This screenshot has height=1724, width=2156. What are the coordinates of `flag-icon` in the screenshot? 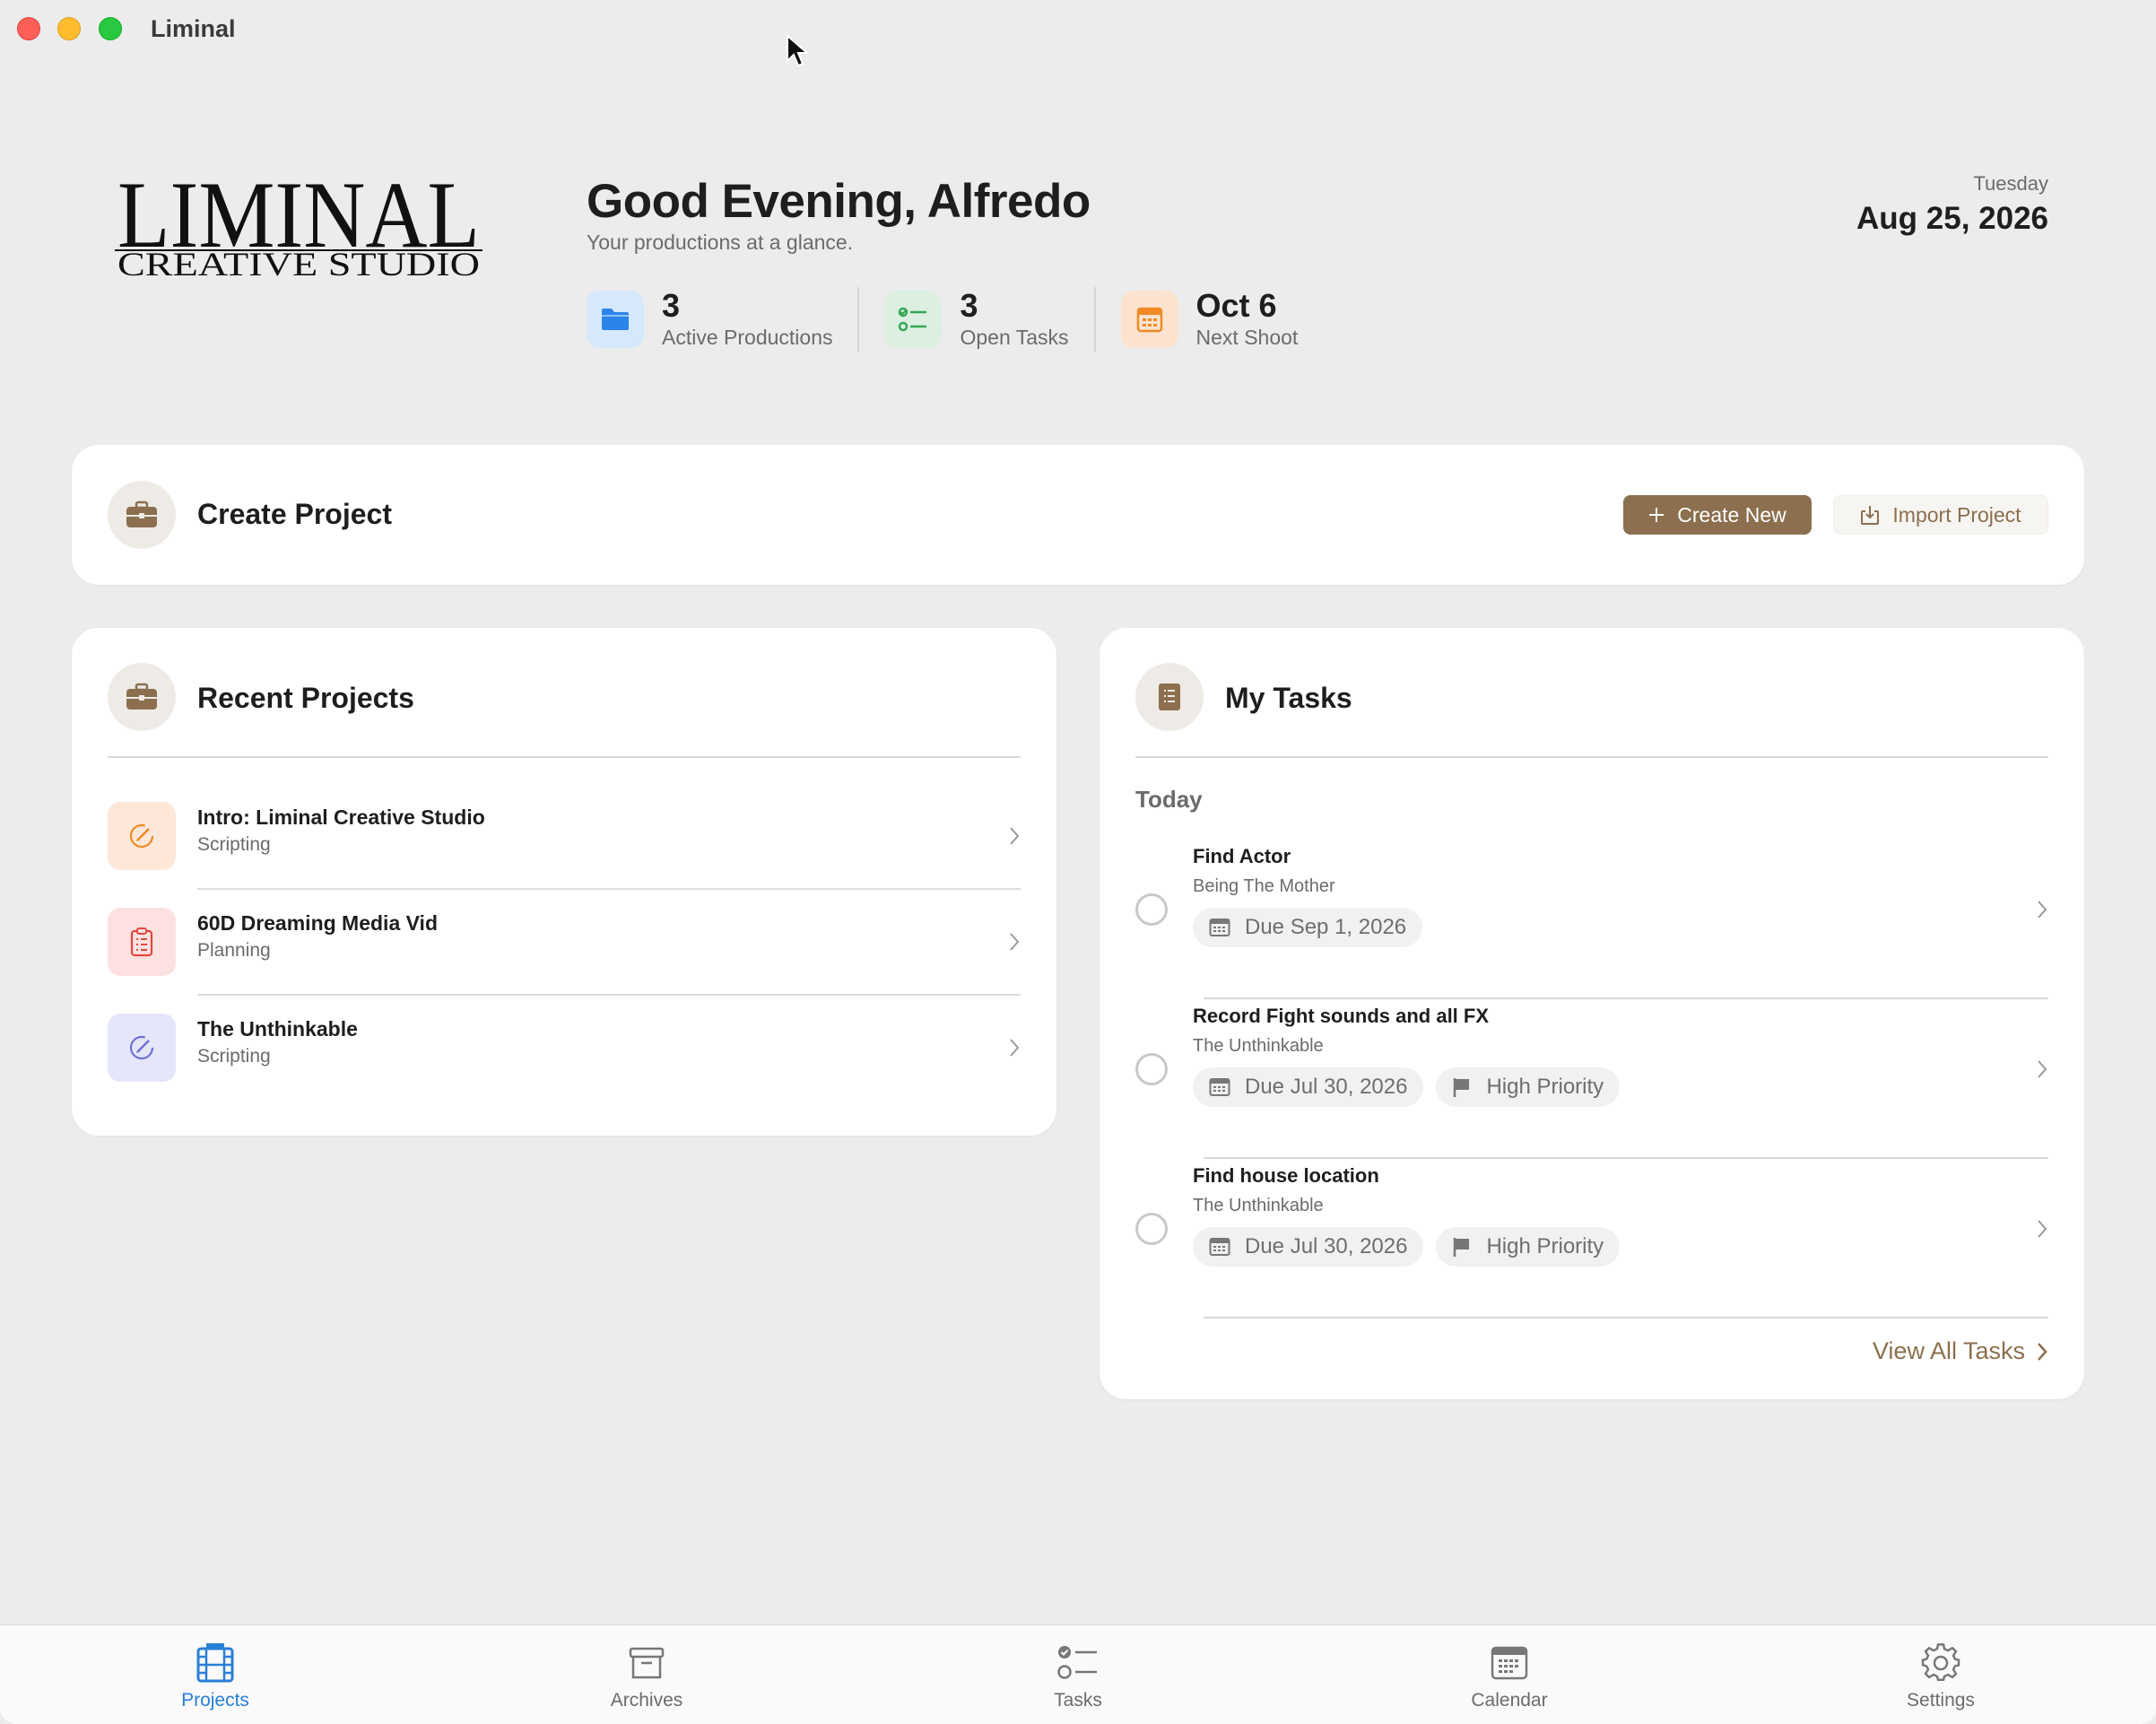 It's located at (1462, 1087).